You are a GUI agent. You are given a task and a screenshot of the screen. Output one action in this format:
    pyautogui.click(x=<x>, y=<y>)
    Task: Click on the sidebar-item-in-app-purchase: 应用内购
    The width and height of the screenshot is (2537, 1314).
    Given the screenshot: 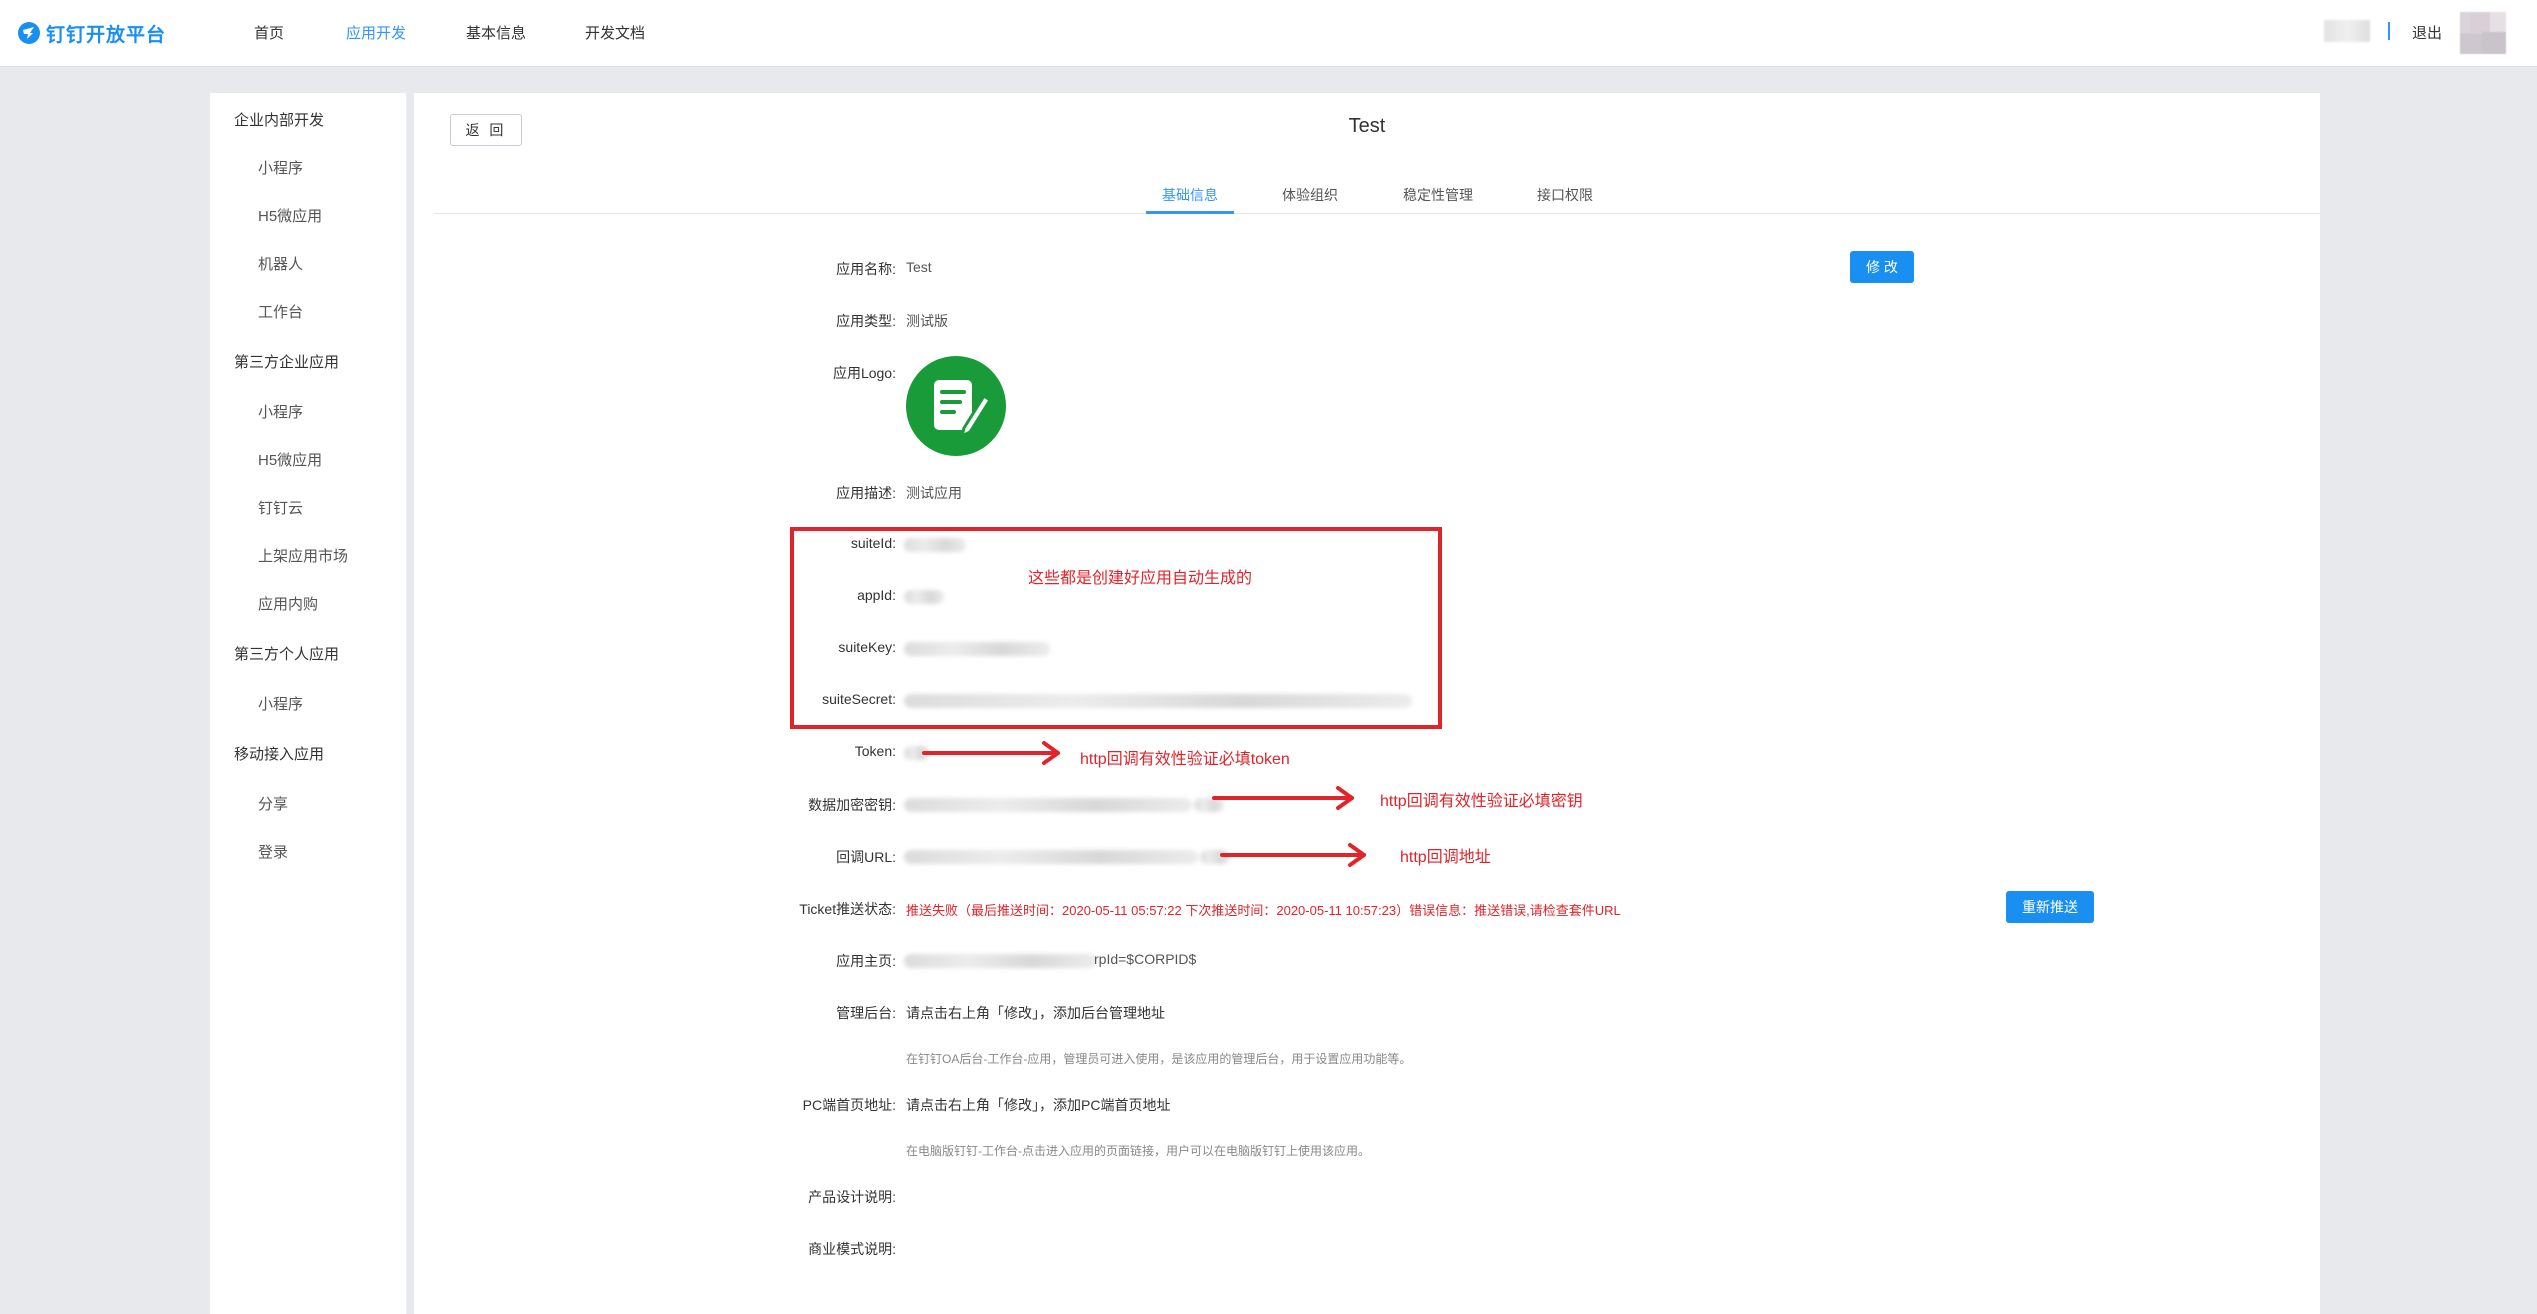 What is the action you would take?
    pyautogui.click(x=288, y=603)
    